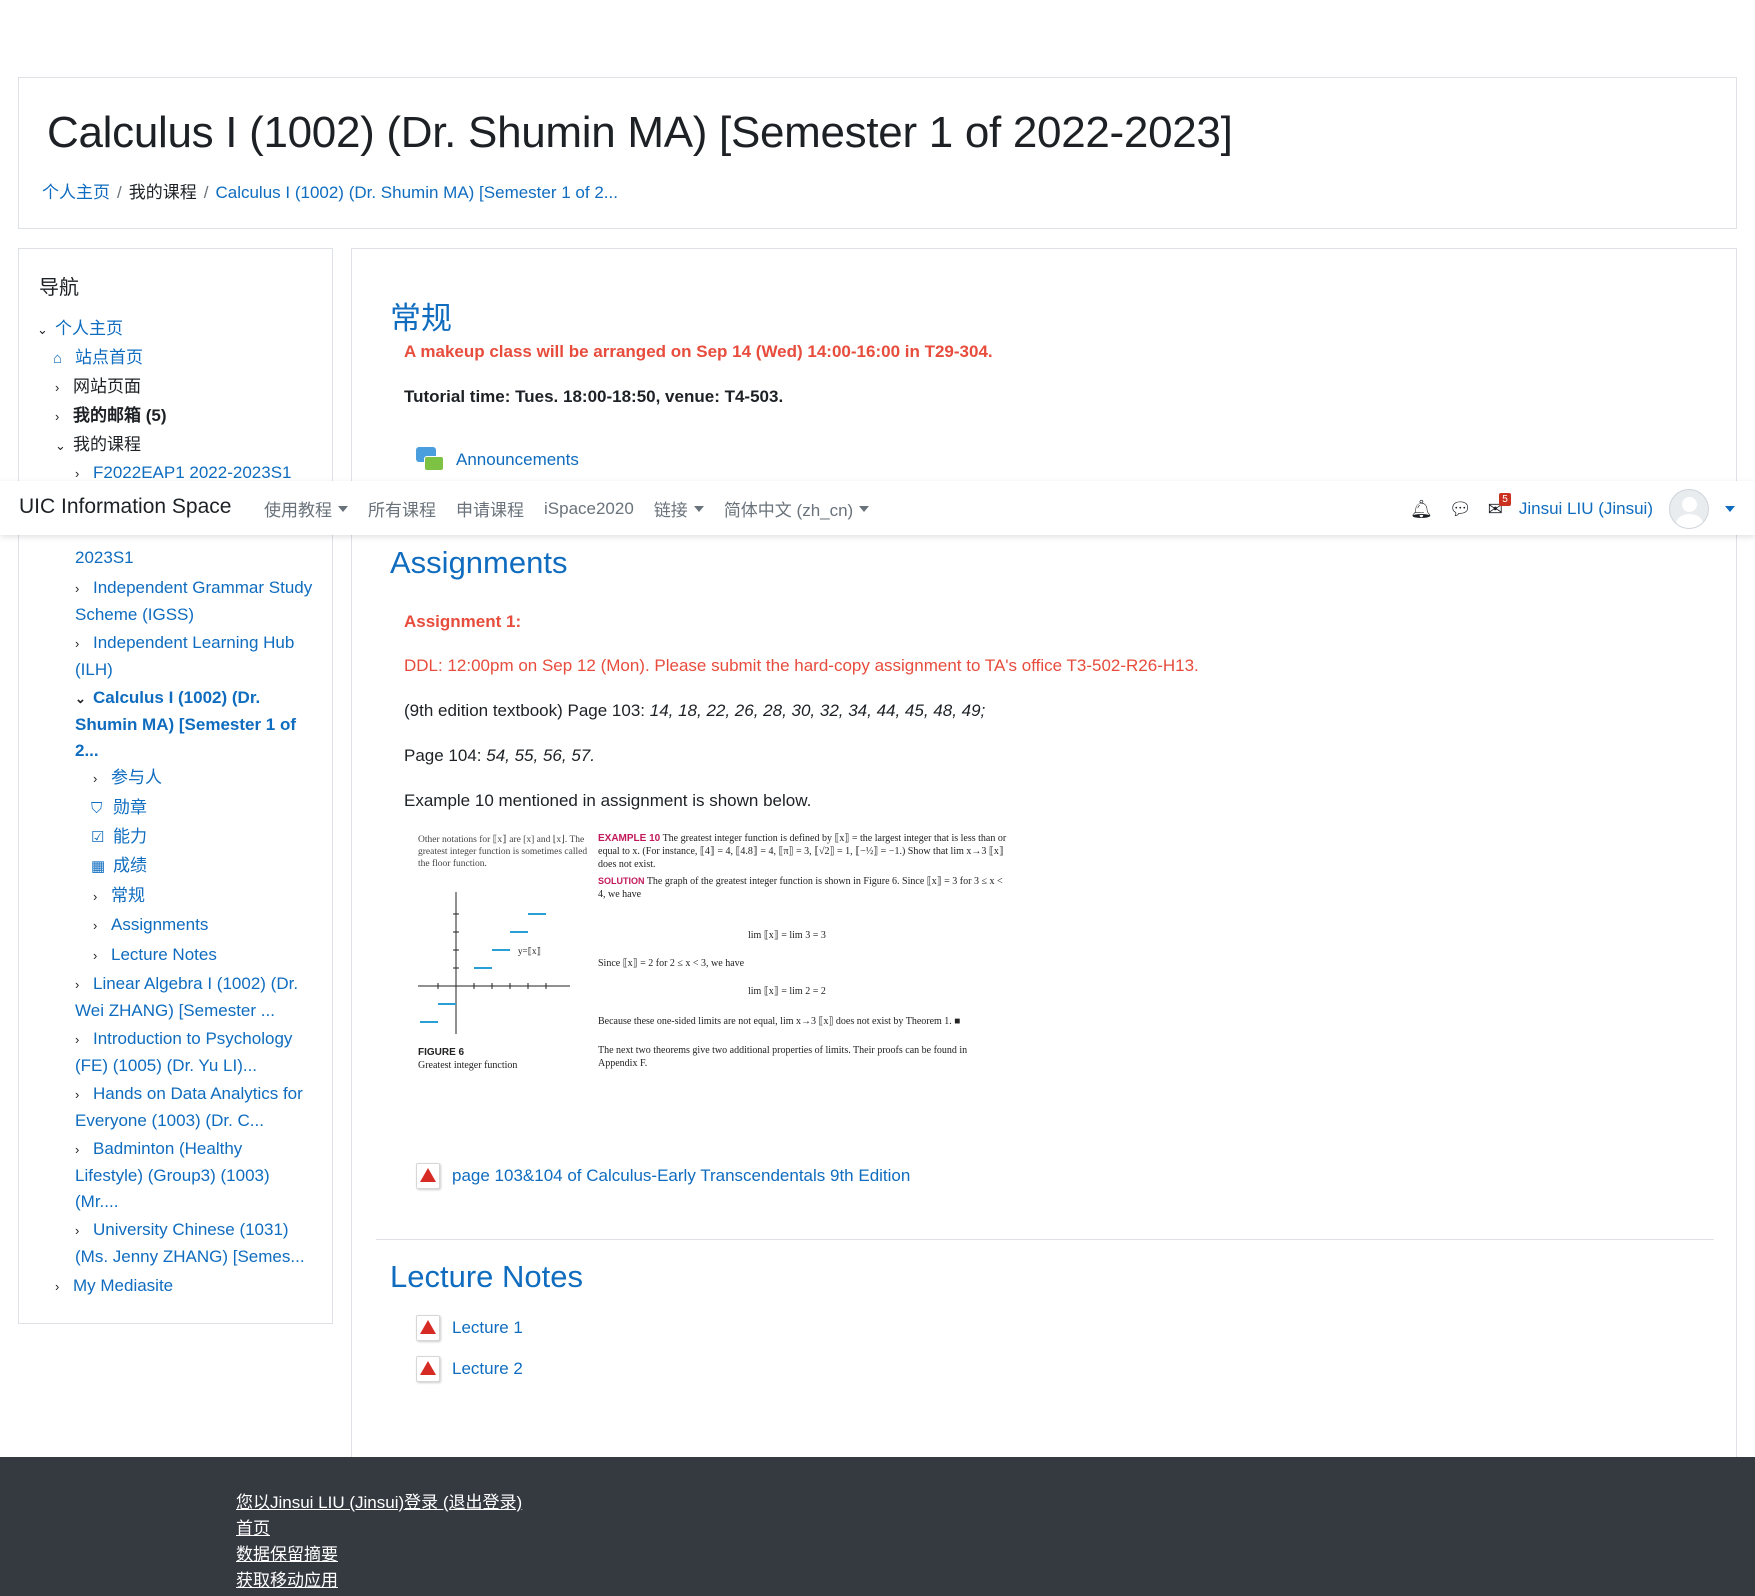 This screenshot has width=1755, height=1596. Describe the element at coordinates (150, 925) in the screenshot. I see `nav-item-assignments: › Assignments` at that location.